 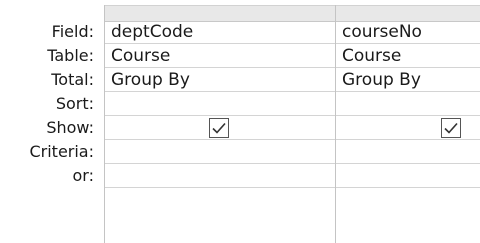 What do you see at coordinates (72, 31) in the screenshot?
I see `label-field: Field:` at bounding box center [72, 31].